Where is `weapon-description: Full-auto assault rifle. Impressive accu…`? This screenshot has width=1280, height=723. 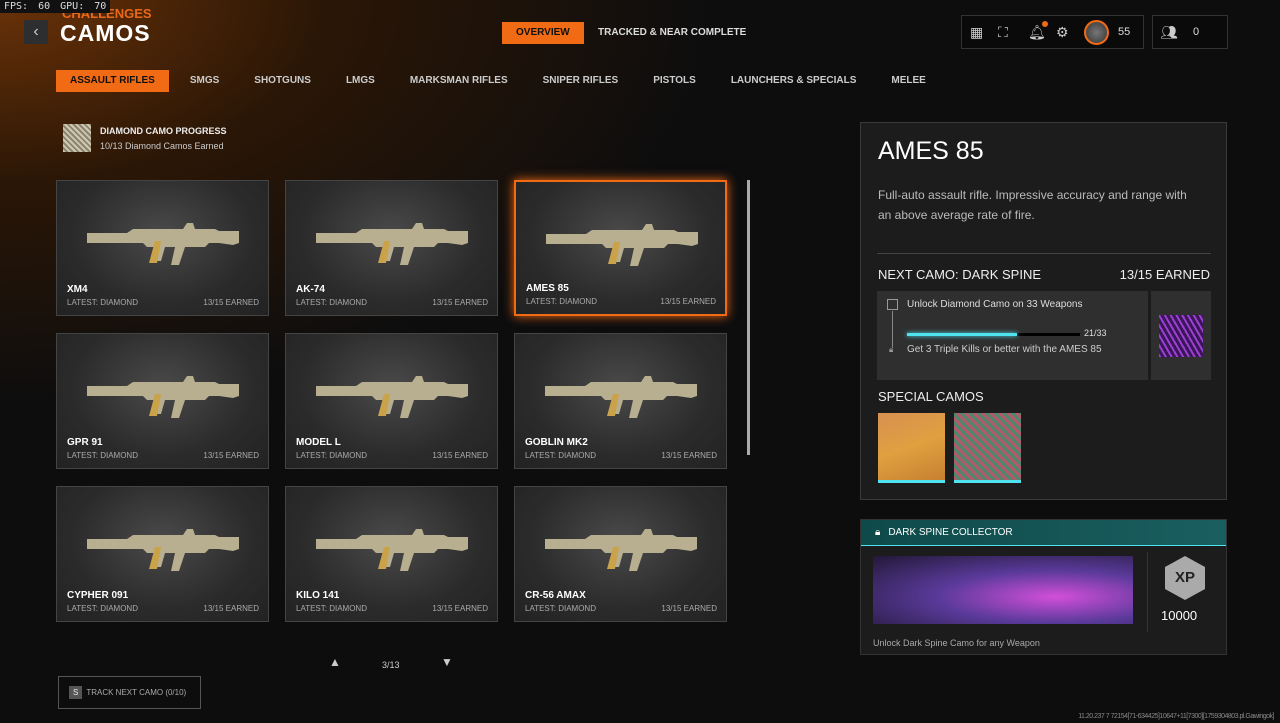
weapon-description: Full-auto assault rifle. Impressive accu… is located at coordinates (1032, 205).